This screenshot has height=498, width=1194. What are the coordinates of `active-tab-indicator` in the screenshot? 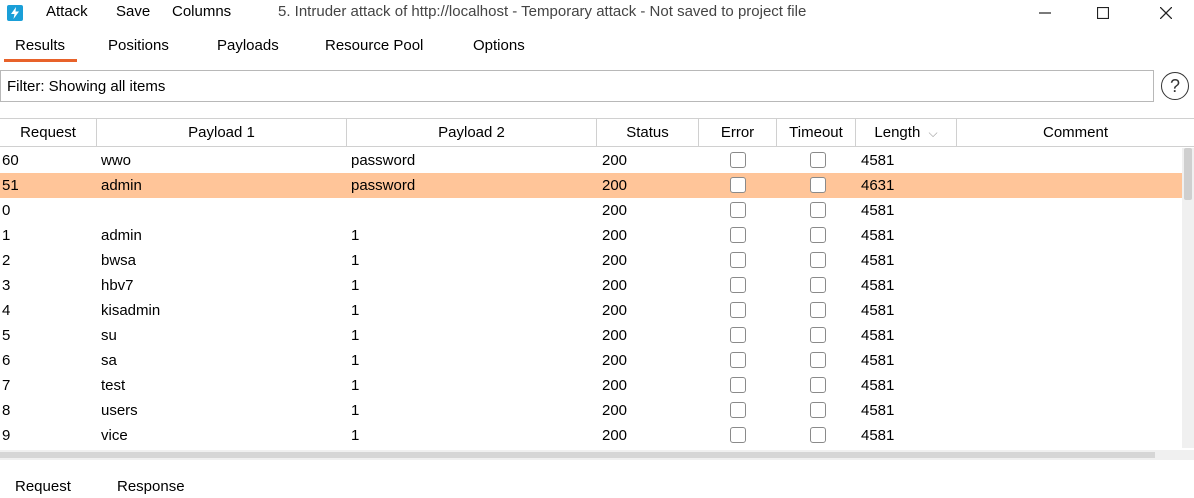 It's located at (40, 60).